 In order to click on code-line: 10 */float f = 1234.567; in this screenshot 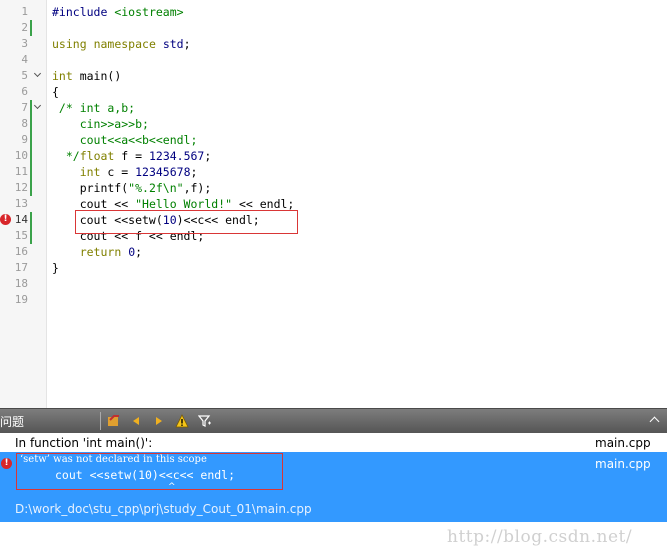, I will do `click(333, 156)`.